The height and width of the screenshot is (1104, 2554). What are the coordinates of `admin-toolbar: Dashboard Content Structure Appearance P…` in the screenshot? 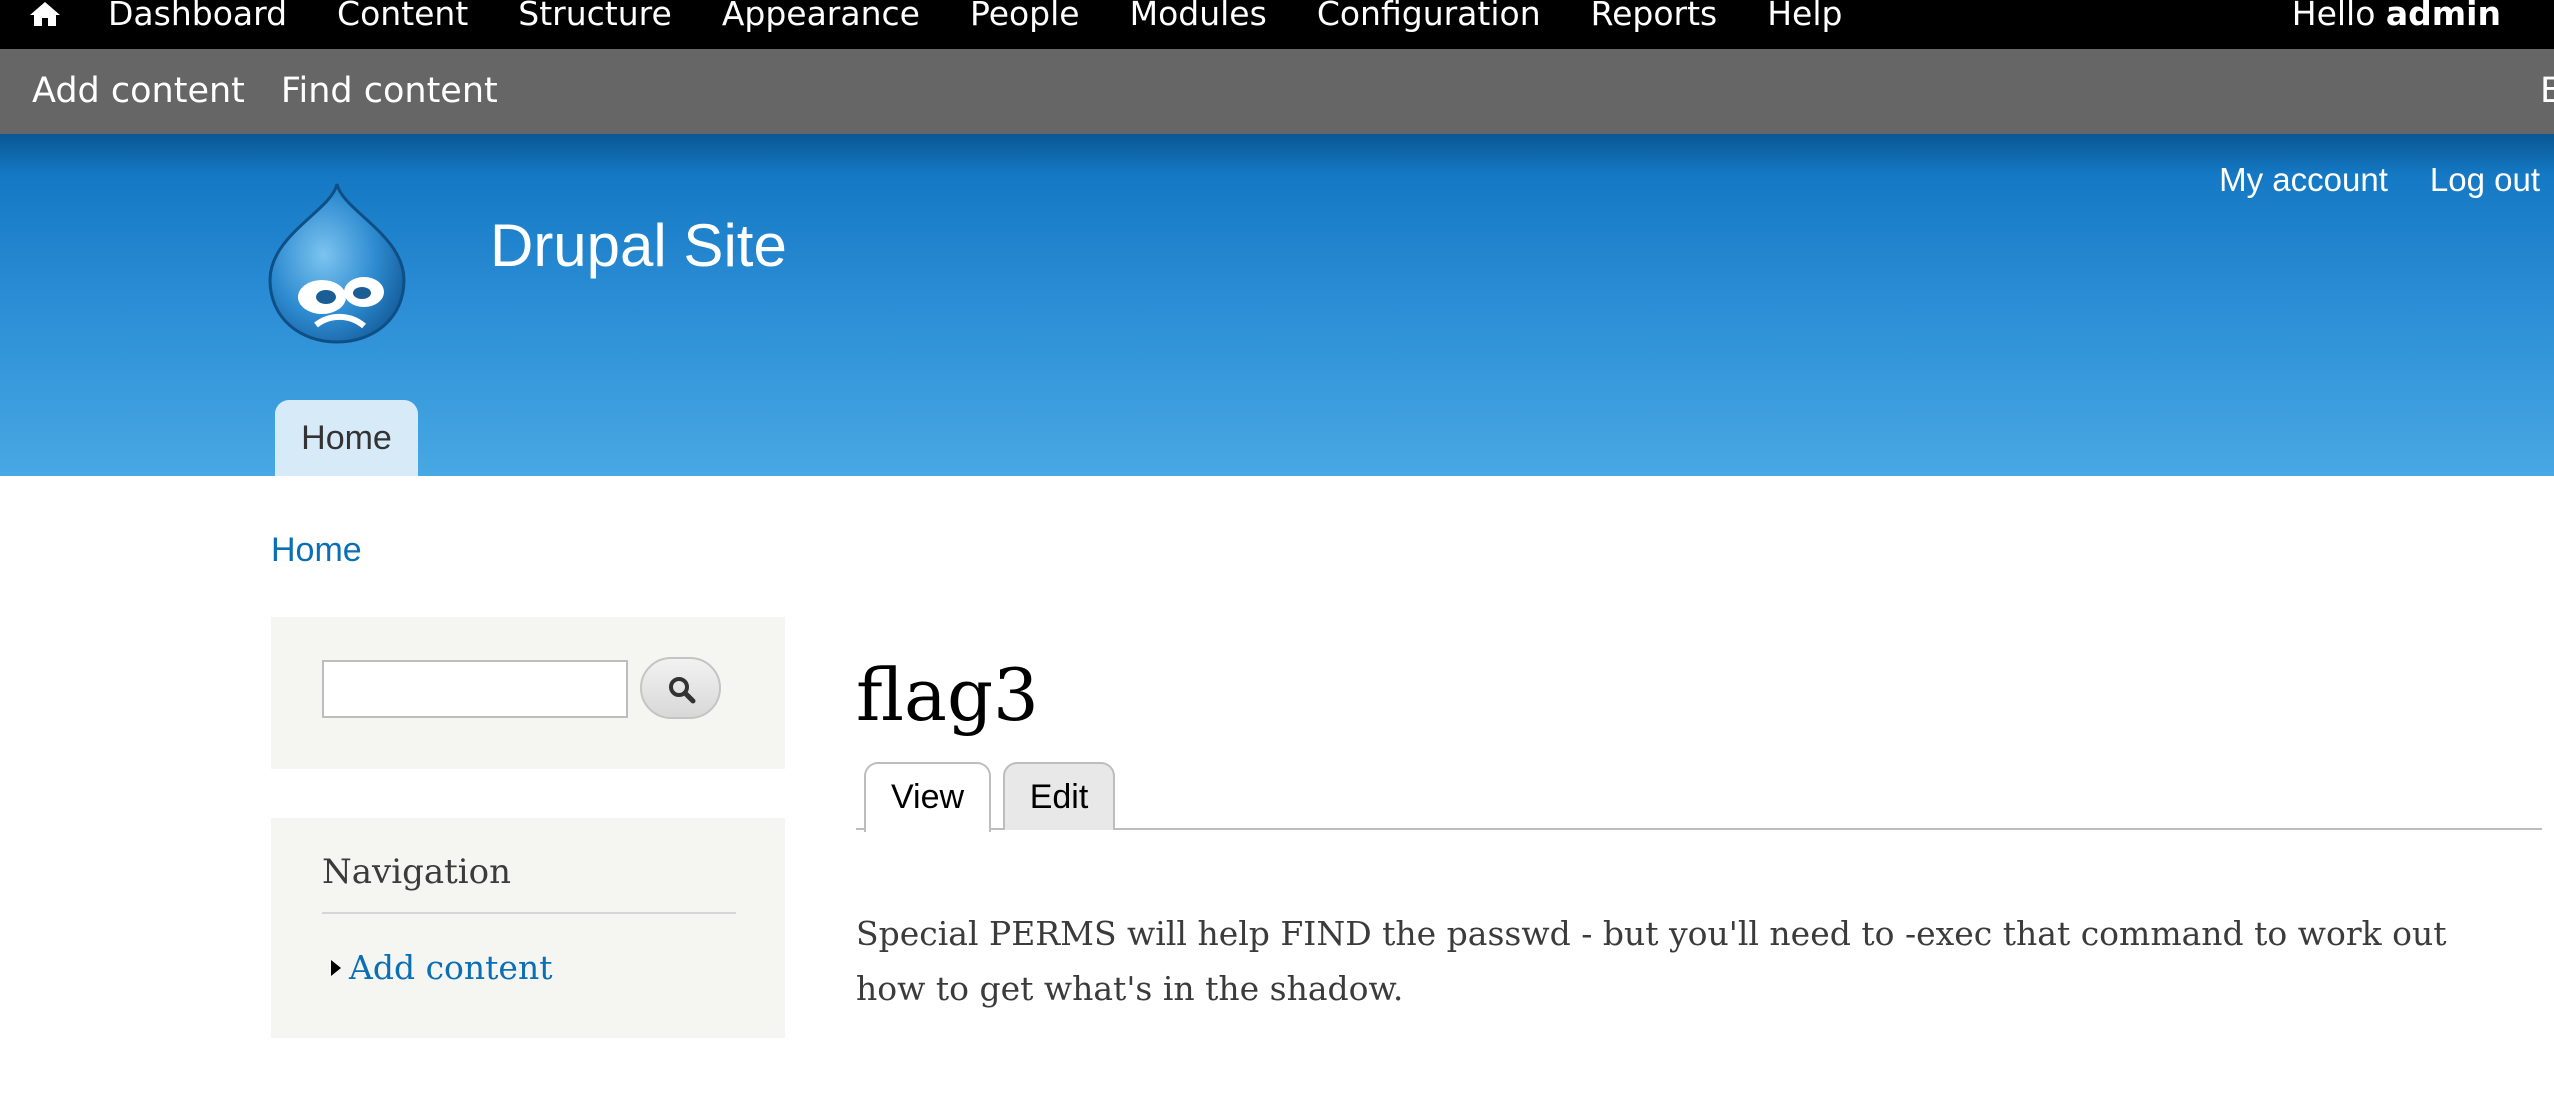 It's located at (1277, 24).